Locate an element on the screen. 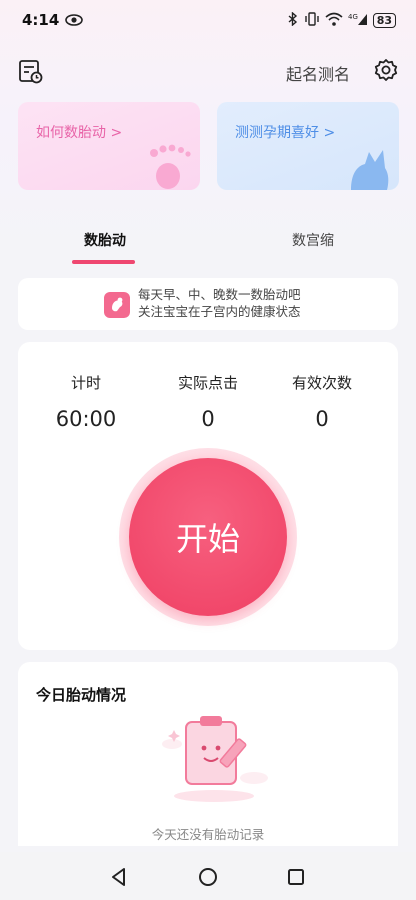 This screenshot has width=416, height=900. tip-line-1: 每天早、中、晚数一数胎动吧 is located at coordinates (219, 294).